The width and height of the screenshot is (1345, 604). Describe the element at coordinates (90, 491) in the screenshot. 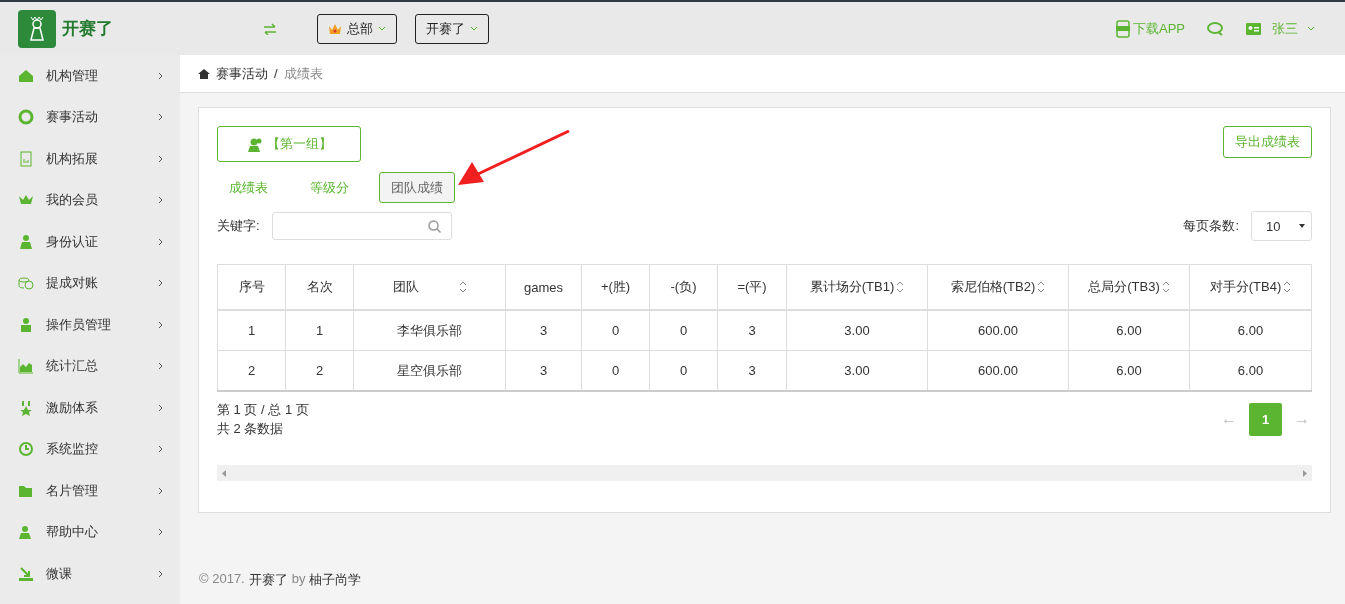

I see `sidebar-item: 名片管理` at that location.